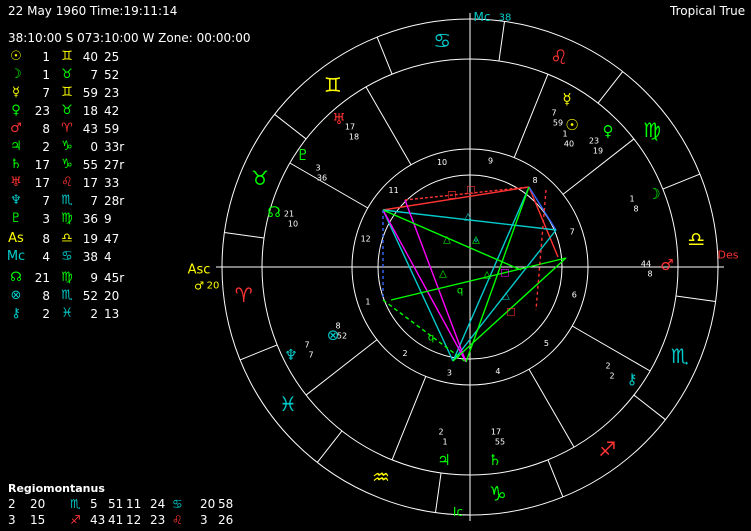 The width and height of the screenshot is (751, 531). I want to click on house-number: 1, so click(367, 302).